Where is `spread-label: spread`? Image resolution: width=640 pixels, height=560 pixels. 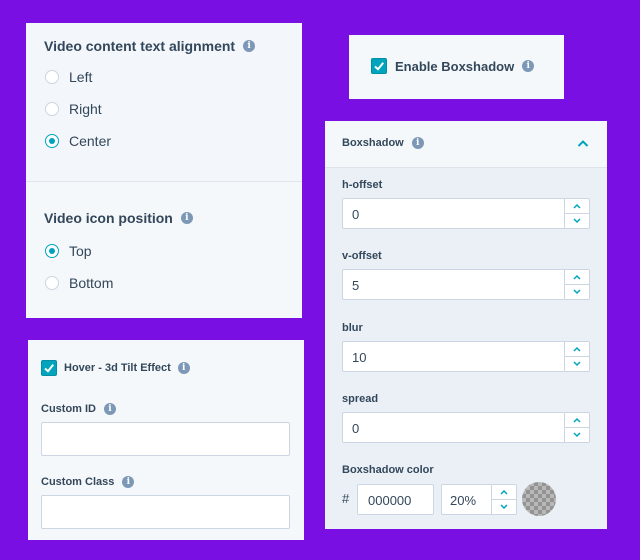 spread-label: spread is located at coordinates (360, 399).